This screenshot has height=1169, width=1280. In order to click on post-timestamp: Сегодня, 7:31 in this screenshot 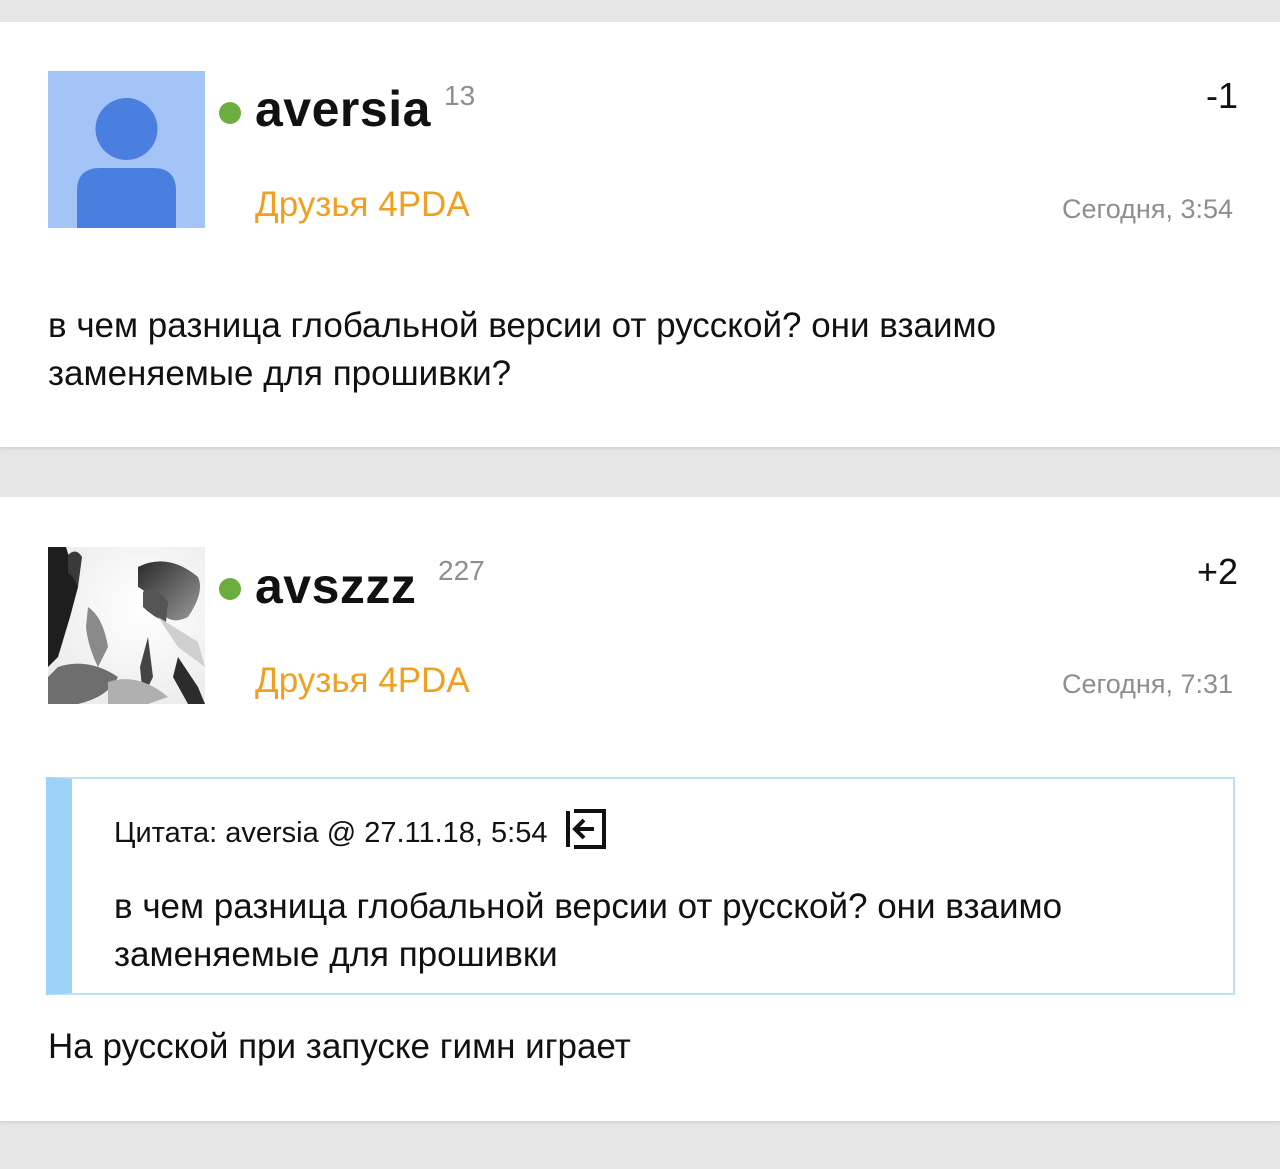, I will do `click(1147, 684)`.